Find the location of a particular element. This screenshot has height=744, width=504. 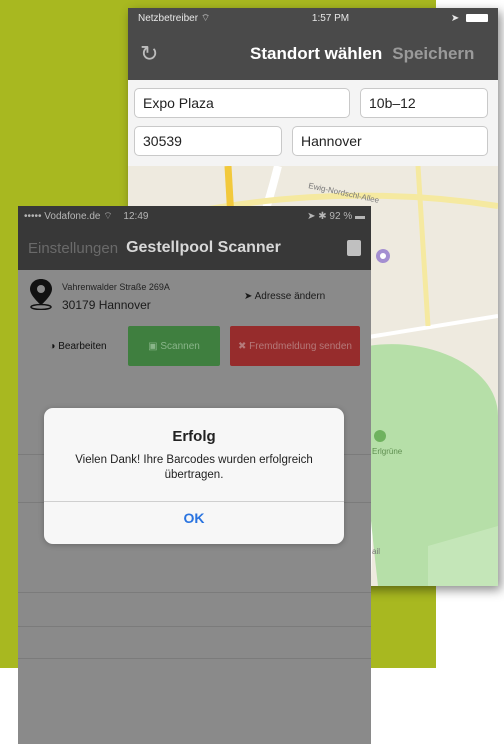

ok-button: OK is located at coordinates (194, 518).